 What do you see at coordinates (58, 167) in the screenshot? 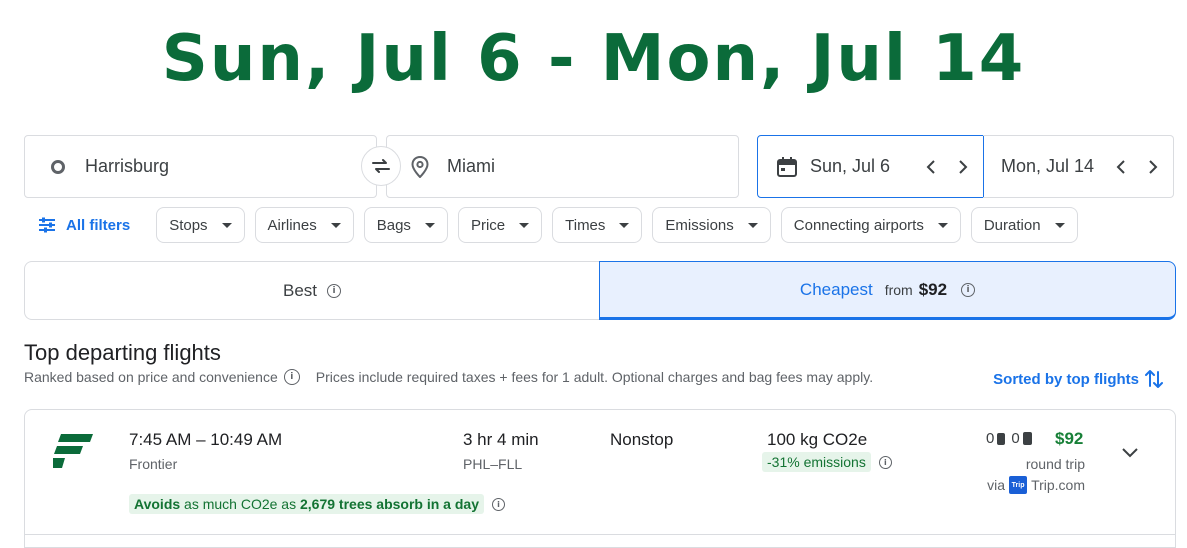
I see `origin-ring-icon` at bounding box center [58, 167].